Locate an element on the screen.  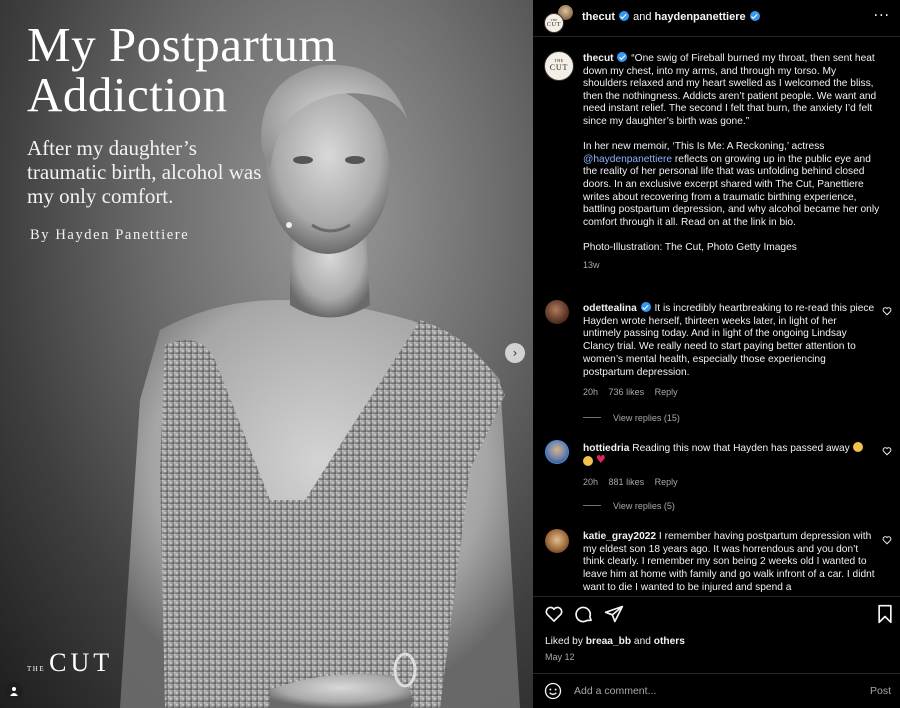
collab-avatars: THE CUT is located at coordinates (561, 18).